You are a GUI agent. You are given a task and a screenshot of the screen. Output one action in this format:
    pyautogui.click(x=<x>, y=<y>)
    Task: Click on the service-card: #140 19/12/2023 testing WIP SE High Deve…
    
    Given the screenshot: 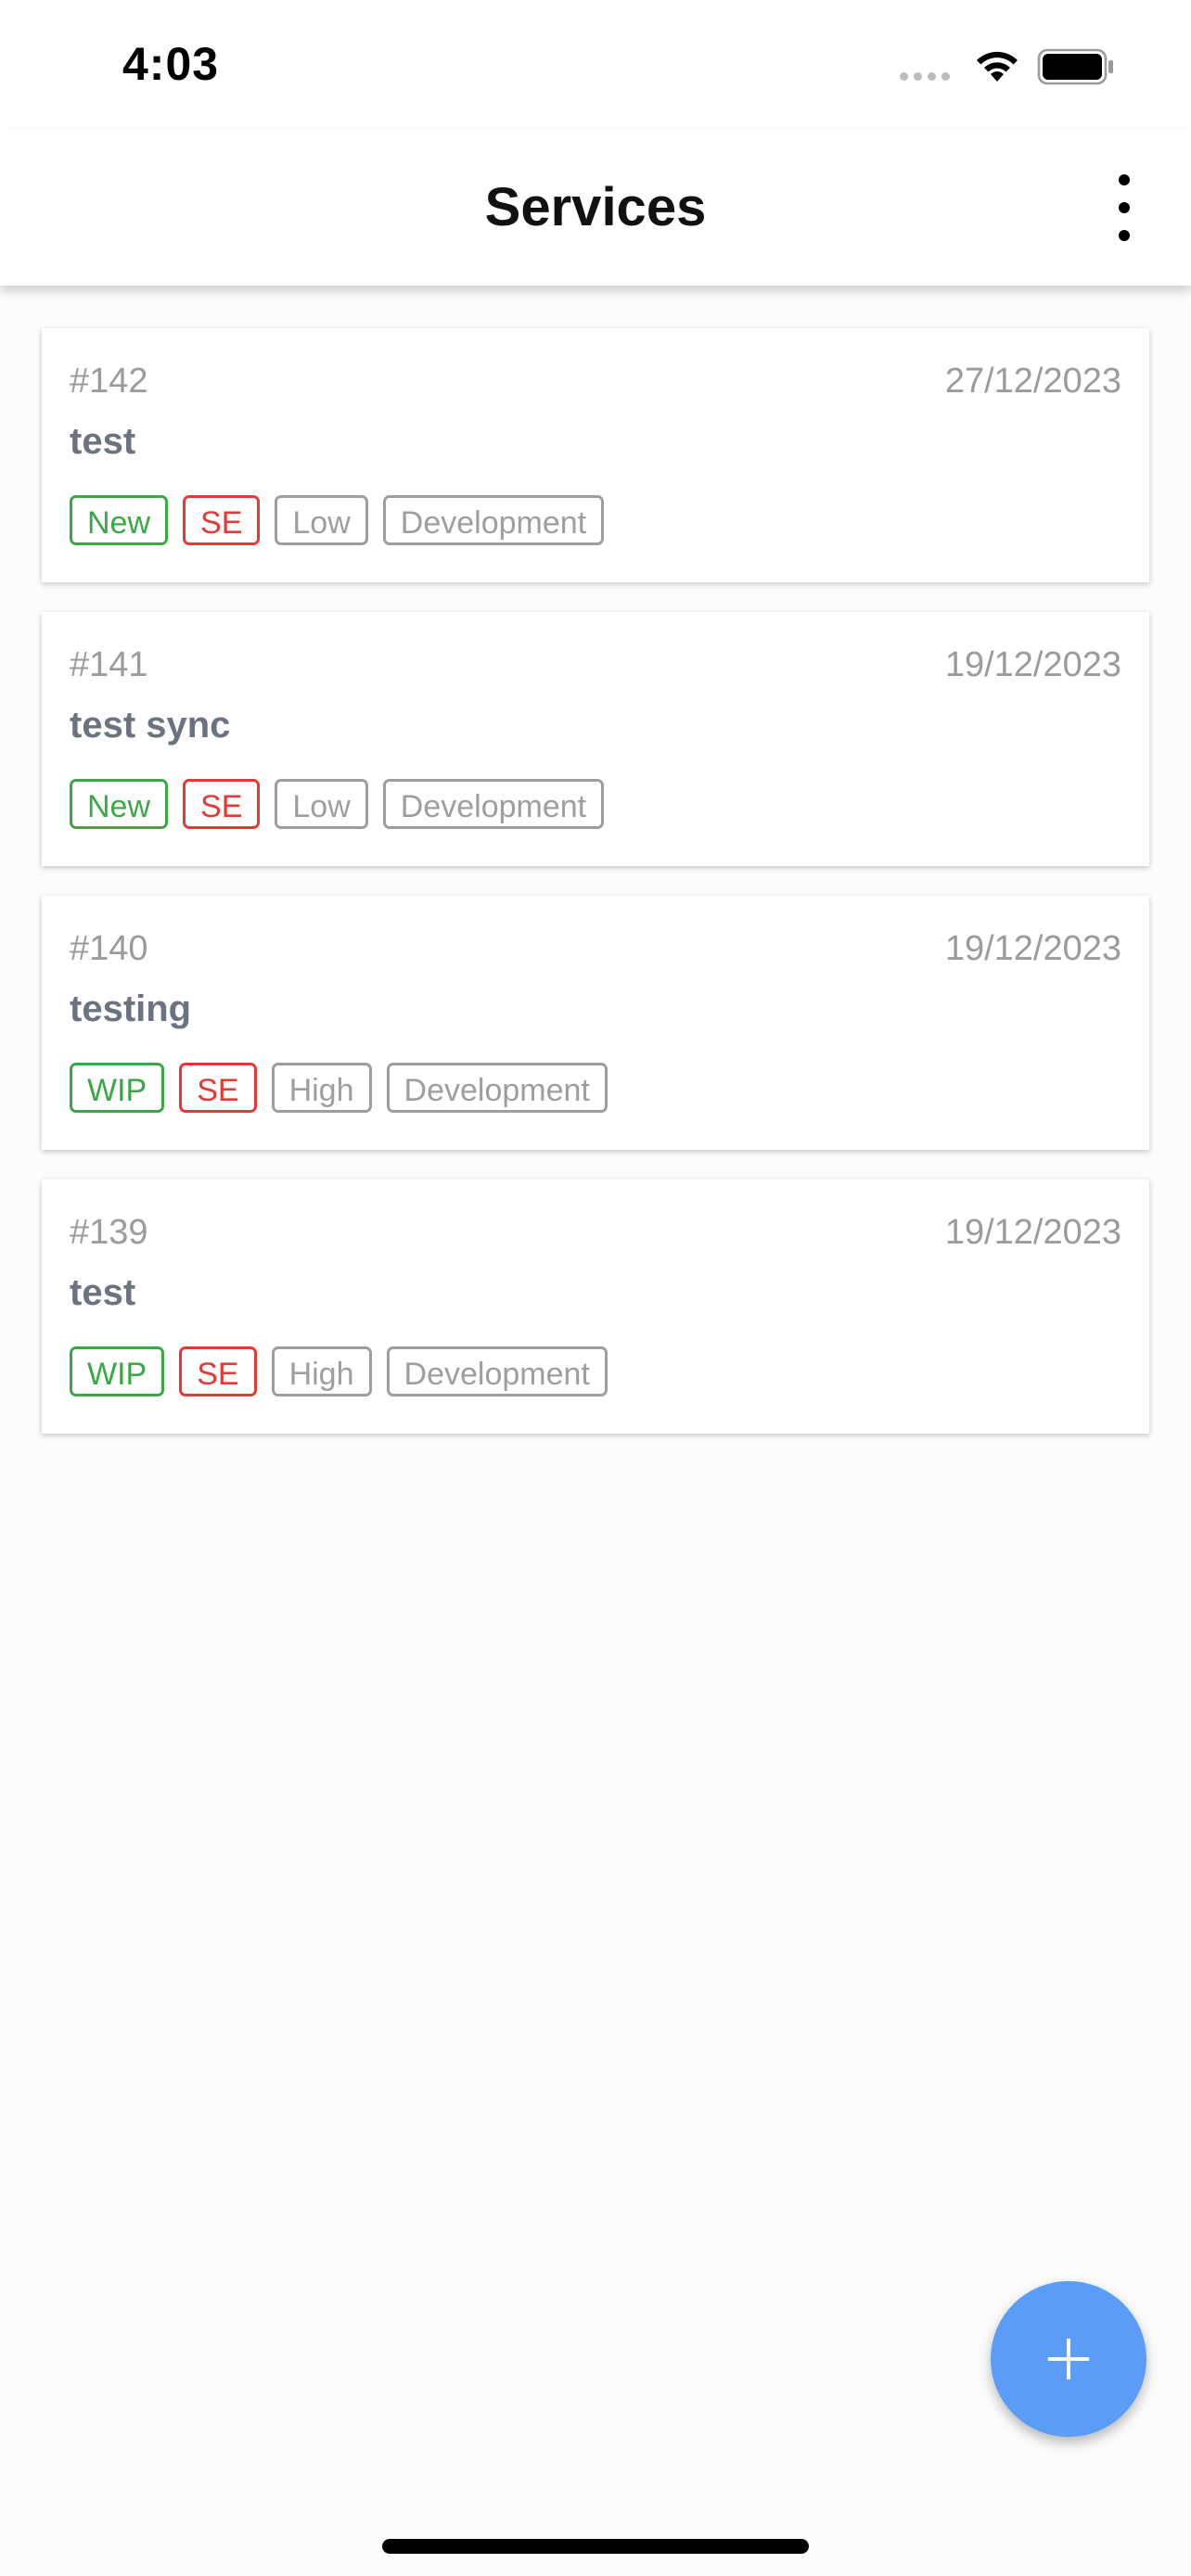 What is the action you would take?
    pyautogui.click(x=595, y=1023)
    